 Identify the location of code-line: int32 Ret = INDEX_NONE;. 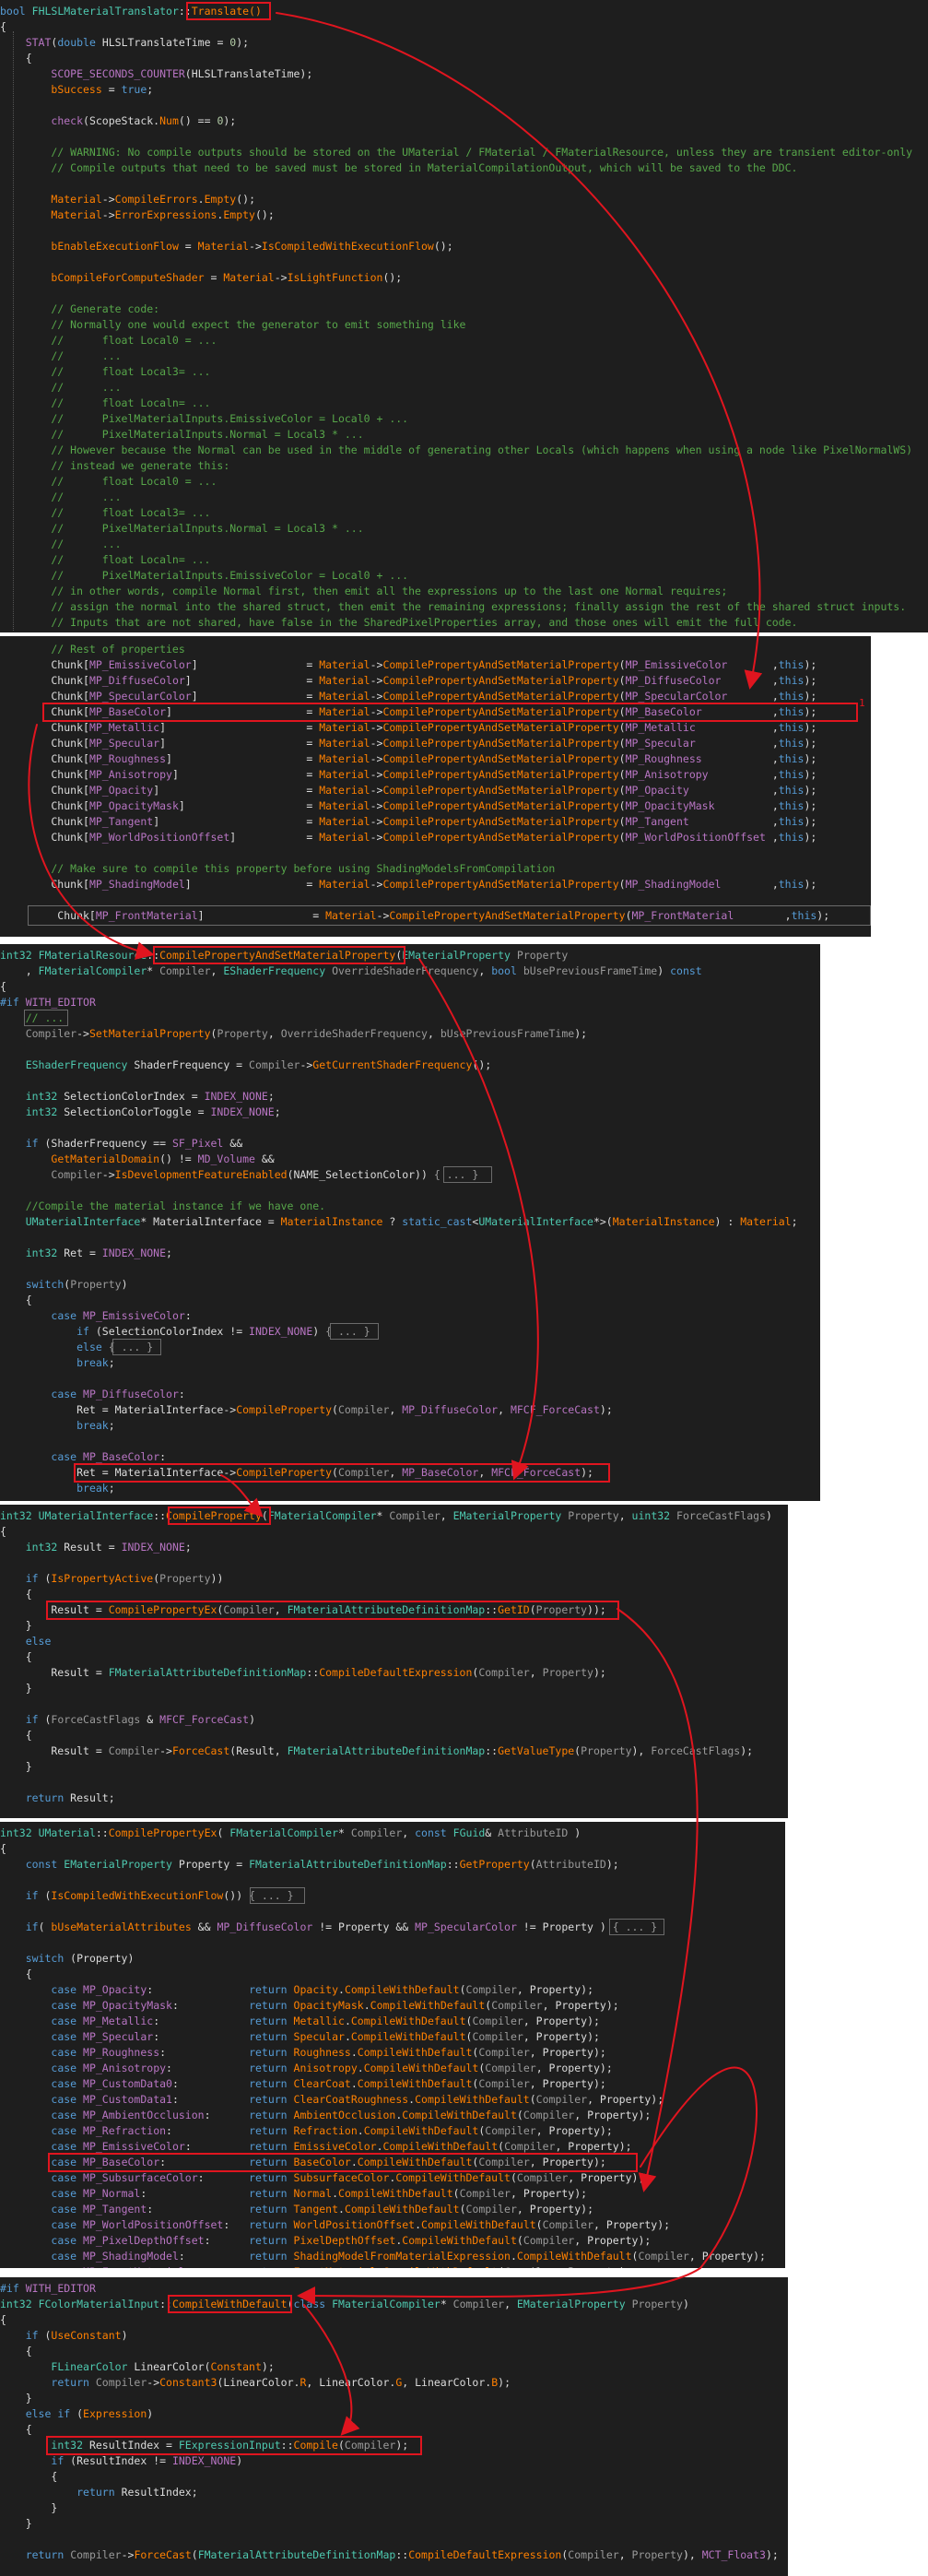
(98, 1253).